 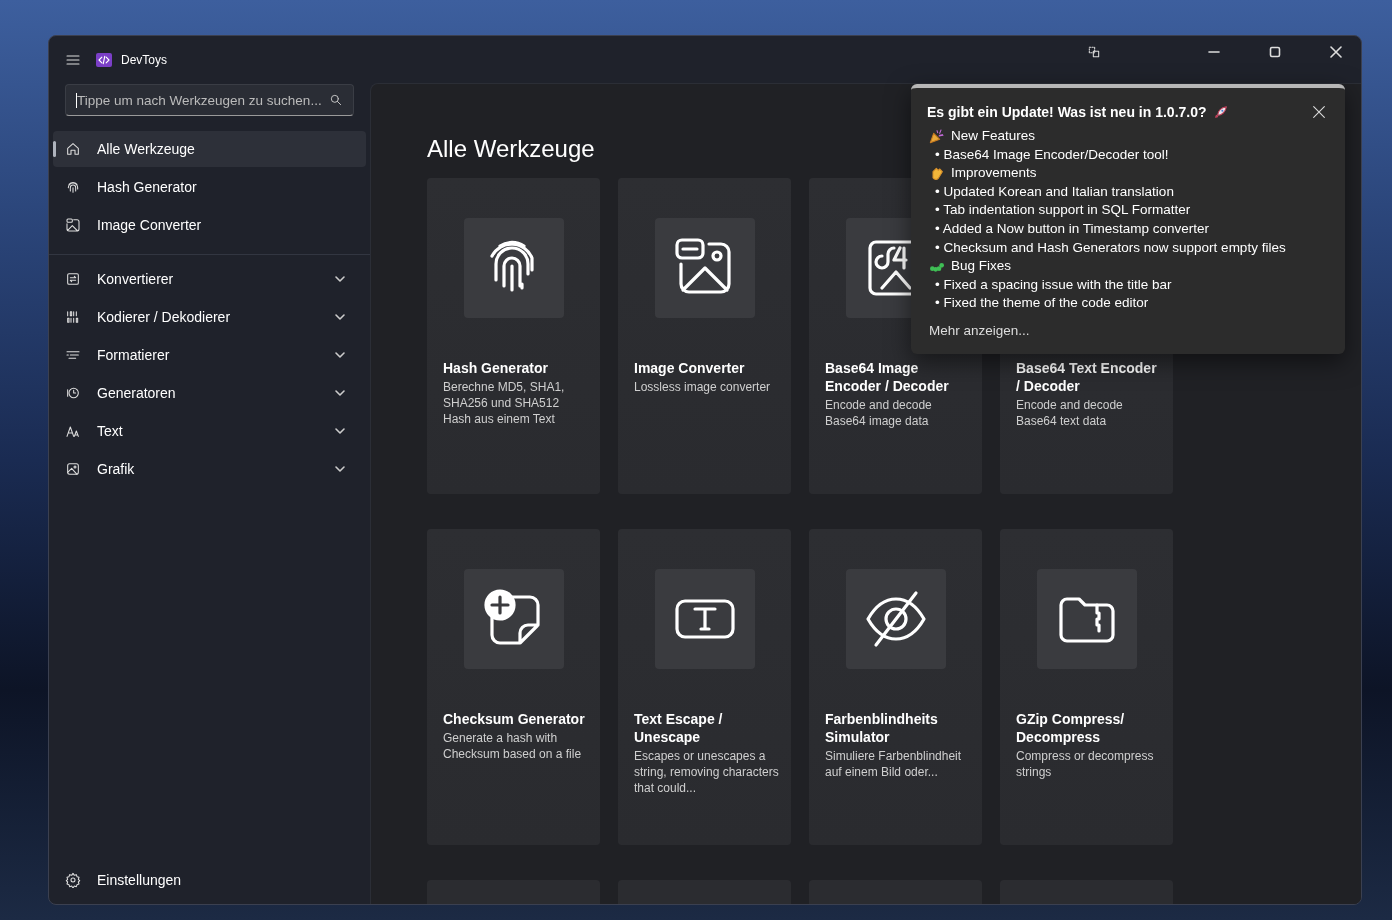 I want to click on popup-title: Es gibt ein Update! Was ist neu in 1.0.7.0?, so click(x=1067, y=112).